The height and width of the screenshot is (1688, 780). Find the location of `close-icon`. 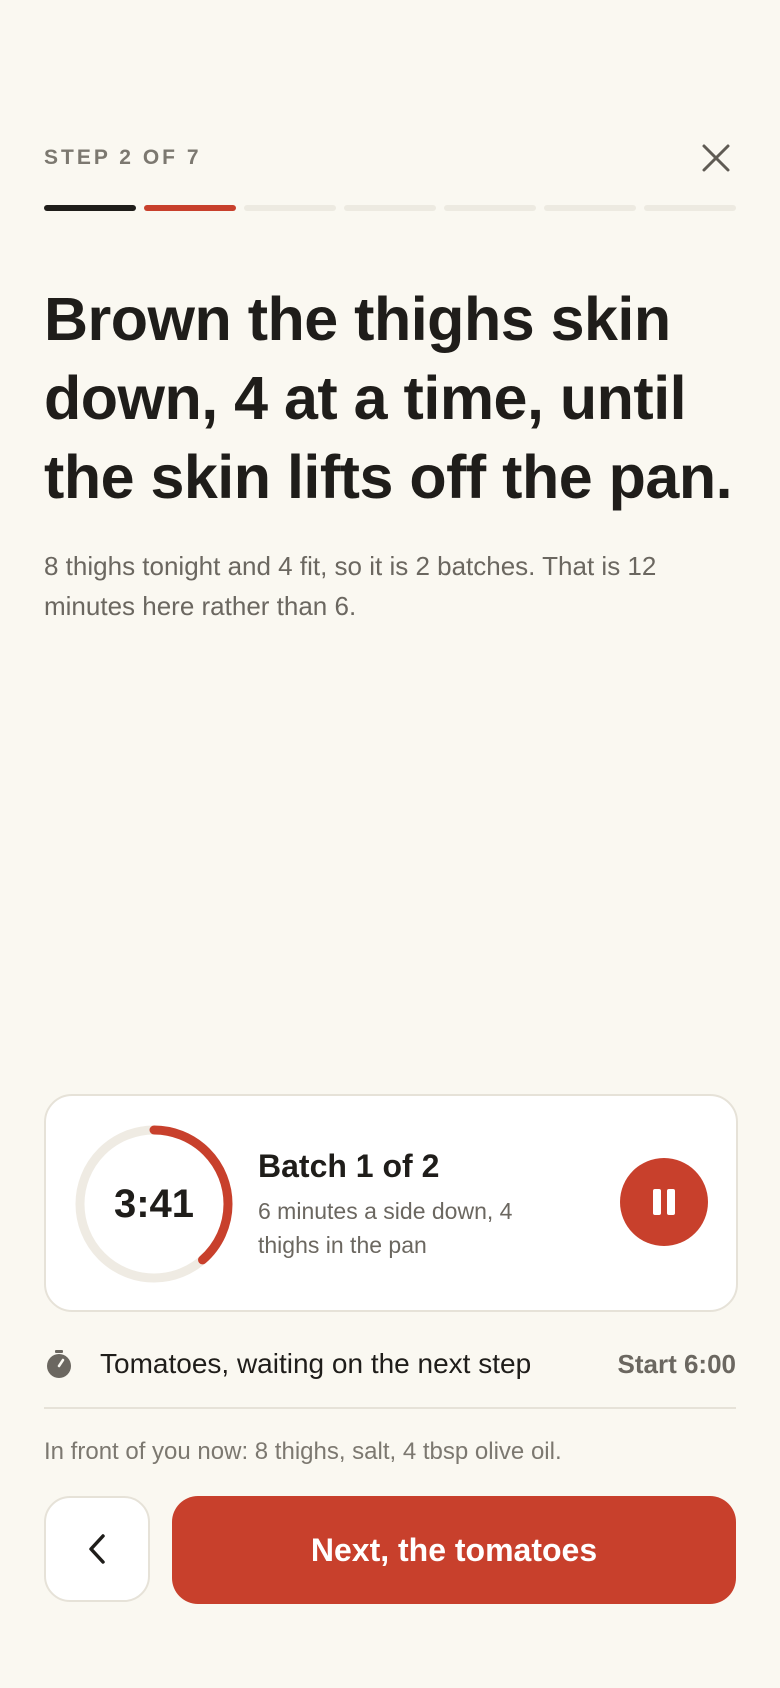

close-icon is located at coordinates (716, 158).